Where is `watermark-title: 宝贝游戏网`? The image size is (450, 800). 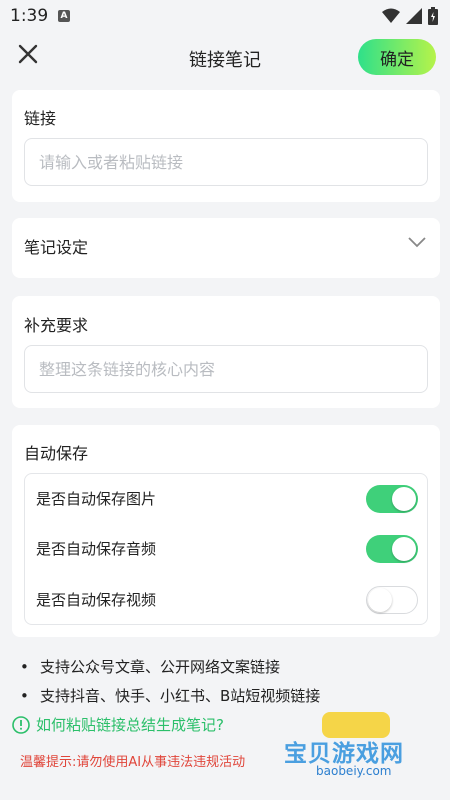
watermark-title: 宝贝游戏网 is located at coordinates (344, 754).